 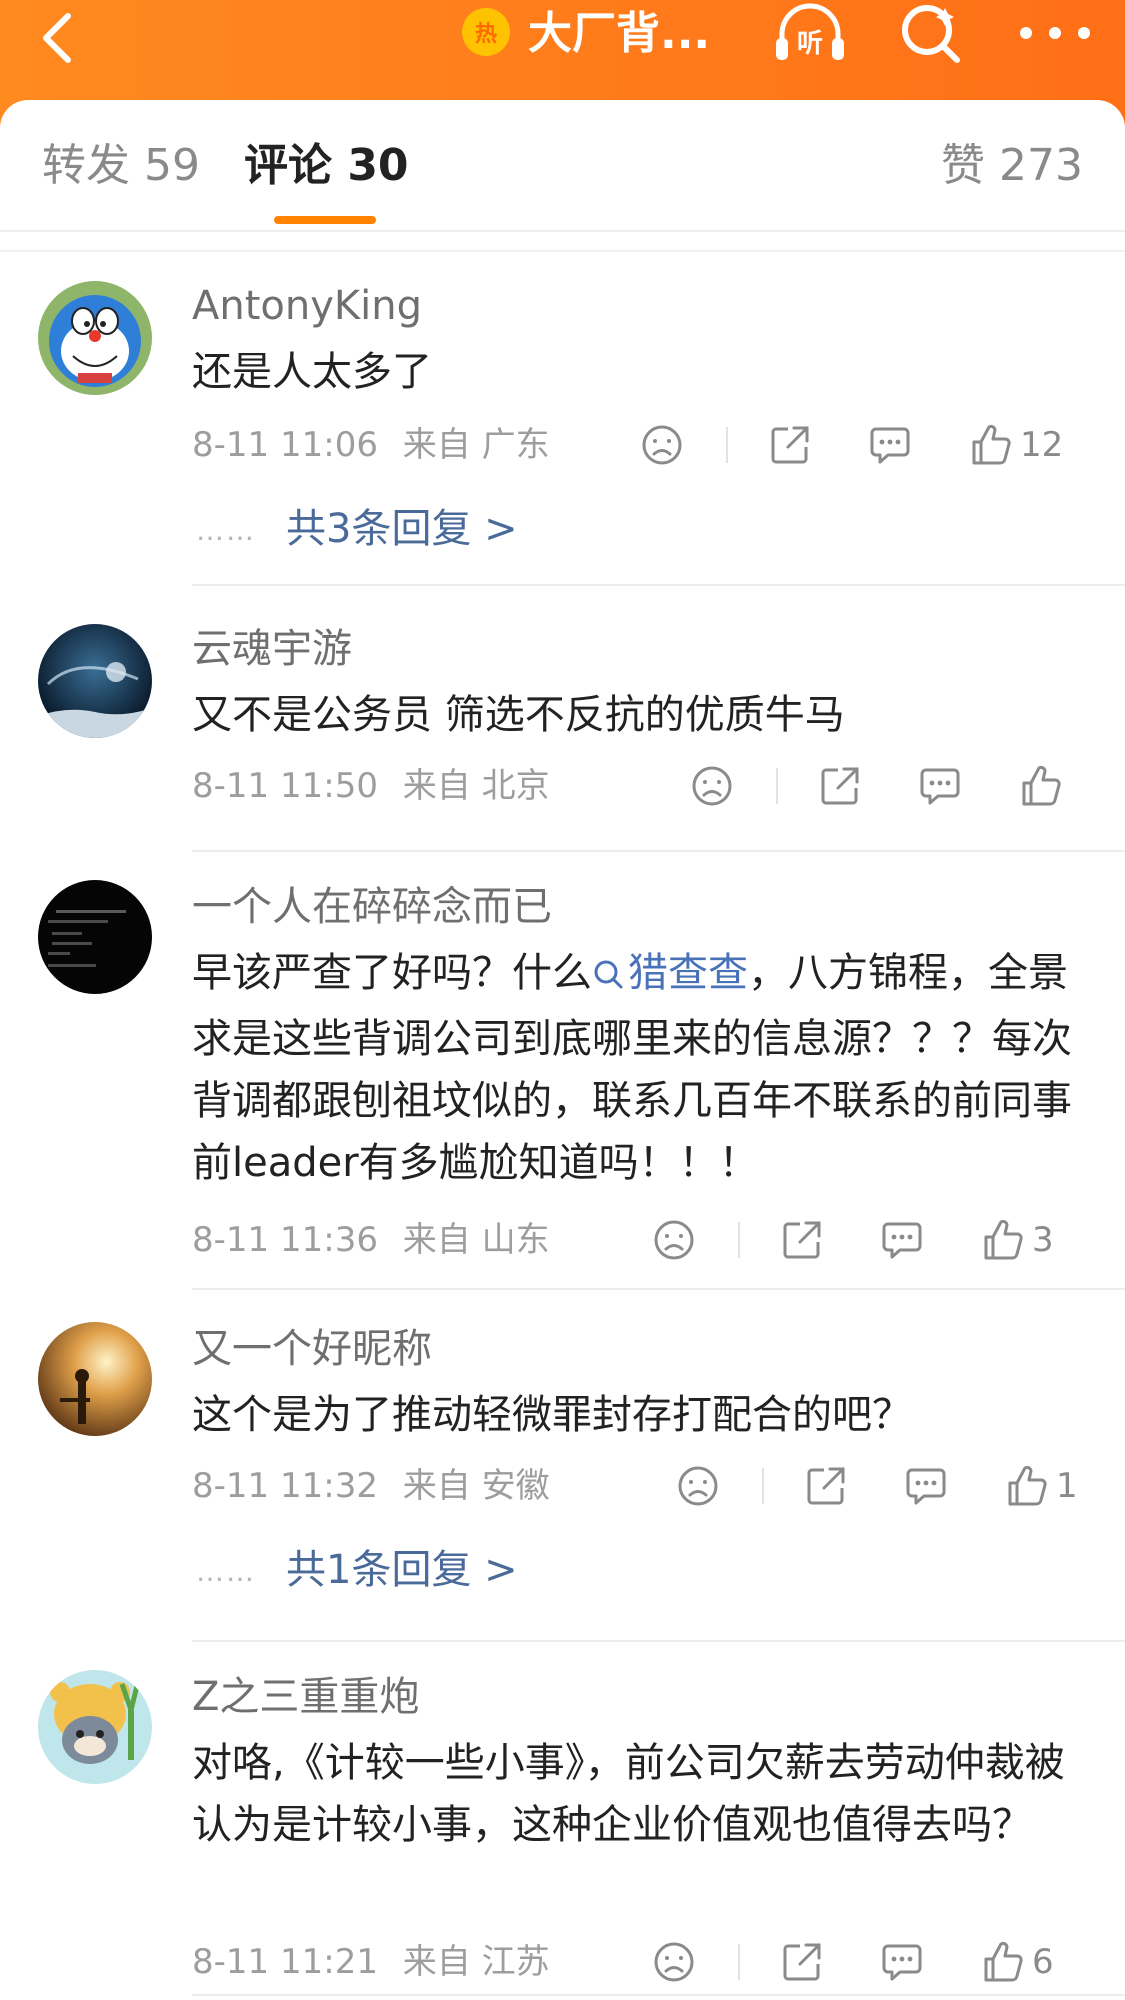 I want to click on like-button: 1, so click(x=1041, y=1486).